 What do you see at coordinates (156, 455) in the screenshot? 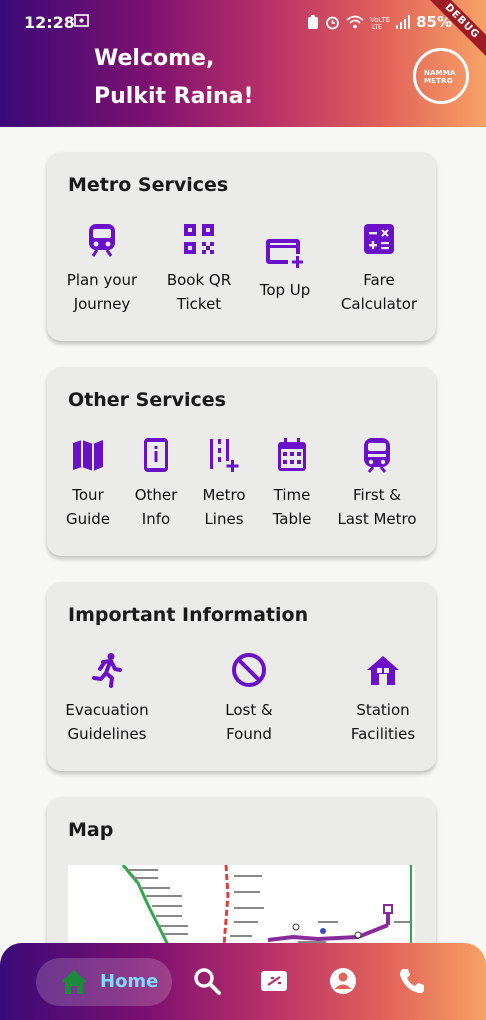
I see `info-phone-icon` at bounding box center [156, 455].